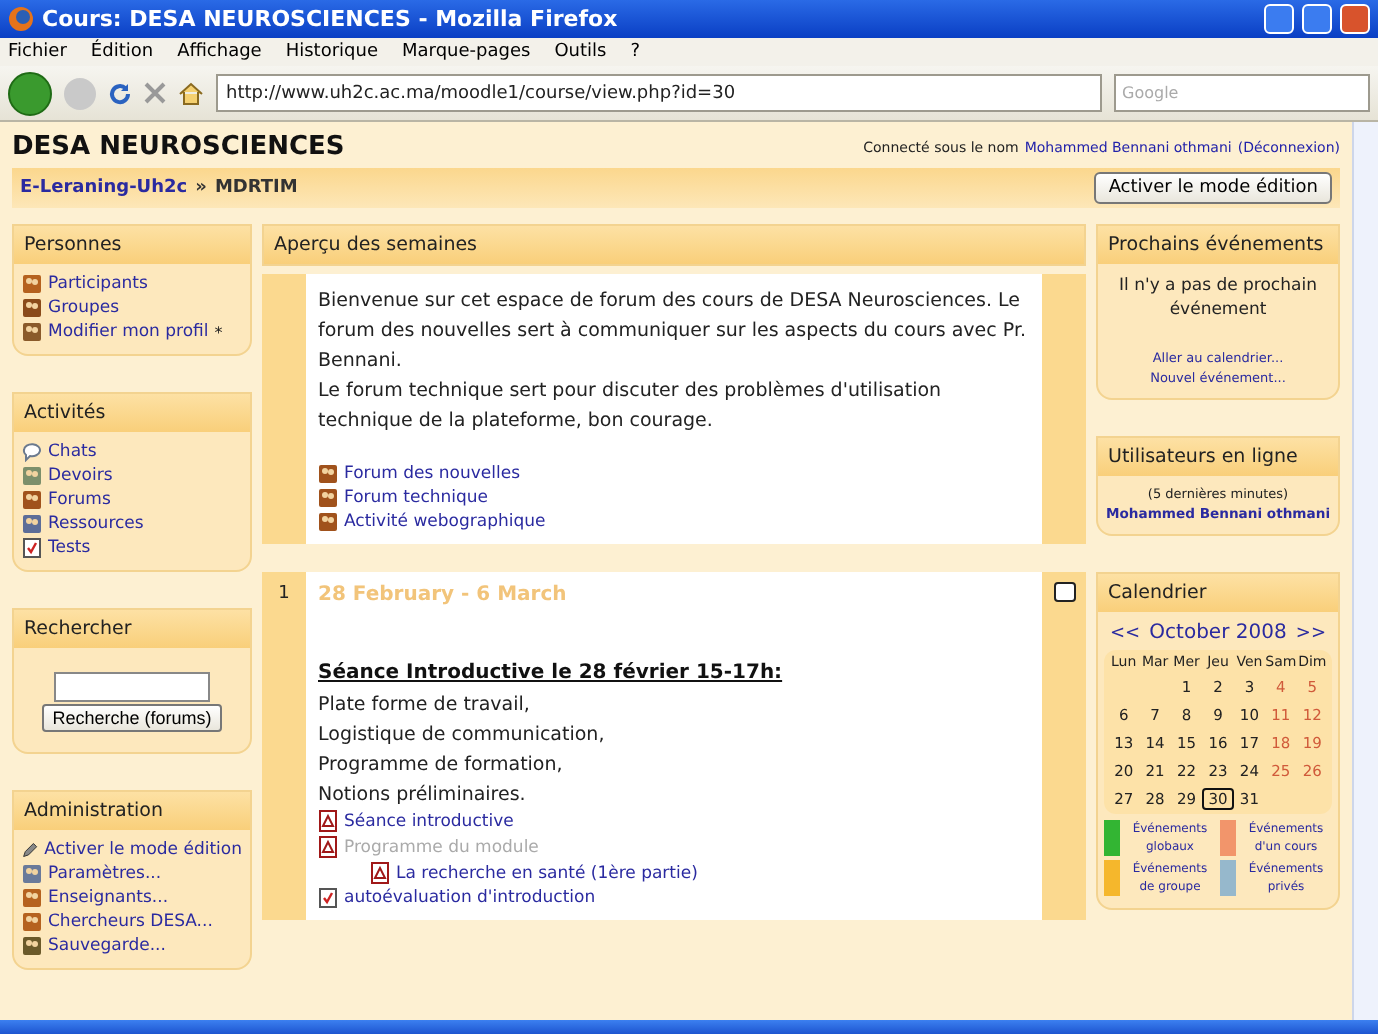 This screenshot has width=1378, height=1034. I want to click on sidebar-link: Forums, so click(79, 500).